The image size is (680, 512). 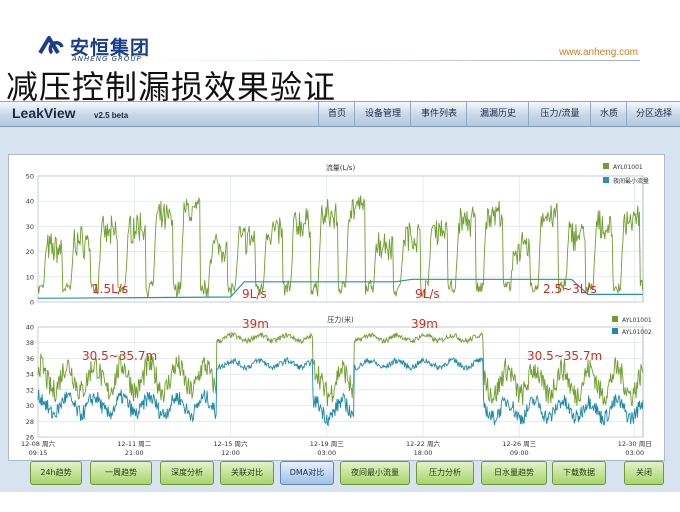 I want to click on flow-y-tick-label: 0, so click(x=32, y=303).